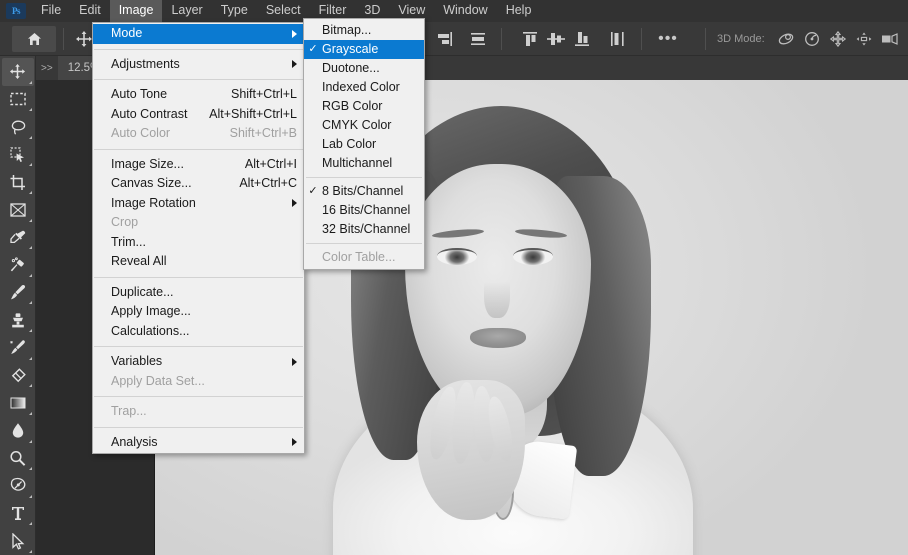  Describe the element at coordinates (17, 72) in the screenshot. I see `tool-move-tool` at that location.